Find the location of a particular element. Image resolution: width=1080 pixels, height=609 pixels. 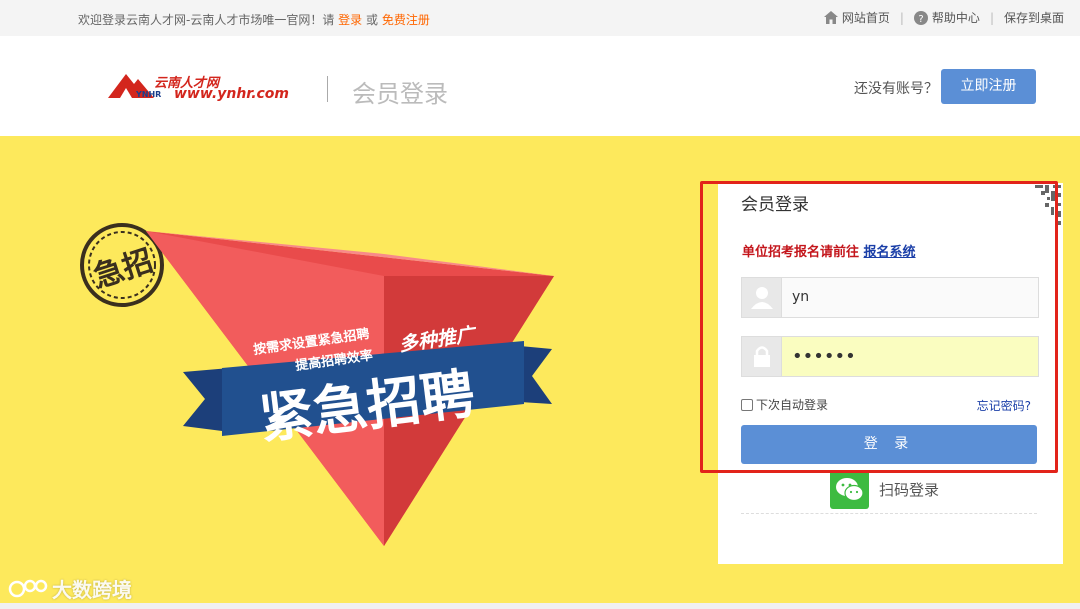

help-link: ? 帮助中心 is located at coordinates (946, 17).